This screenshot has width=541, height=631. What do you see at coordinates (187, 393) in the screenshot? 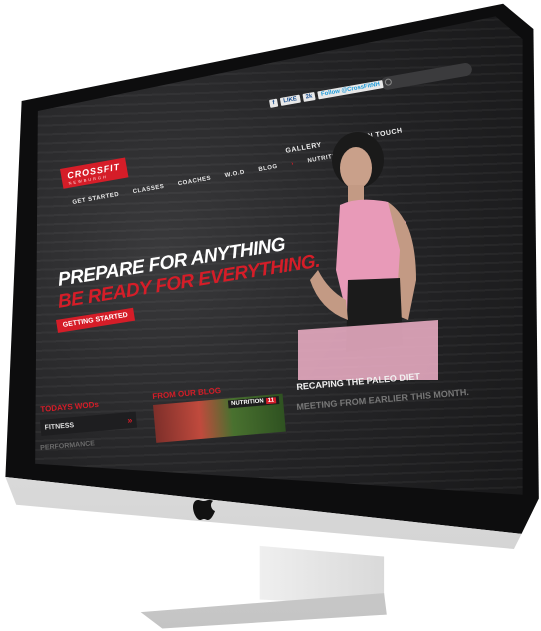
I see `blog-heading: FROM OUR BLOG` at bounding box center [187, 393].